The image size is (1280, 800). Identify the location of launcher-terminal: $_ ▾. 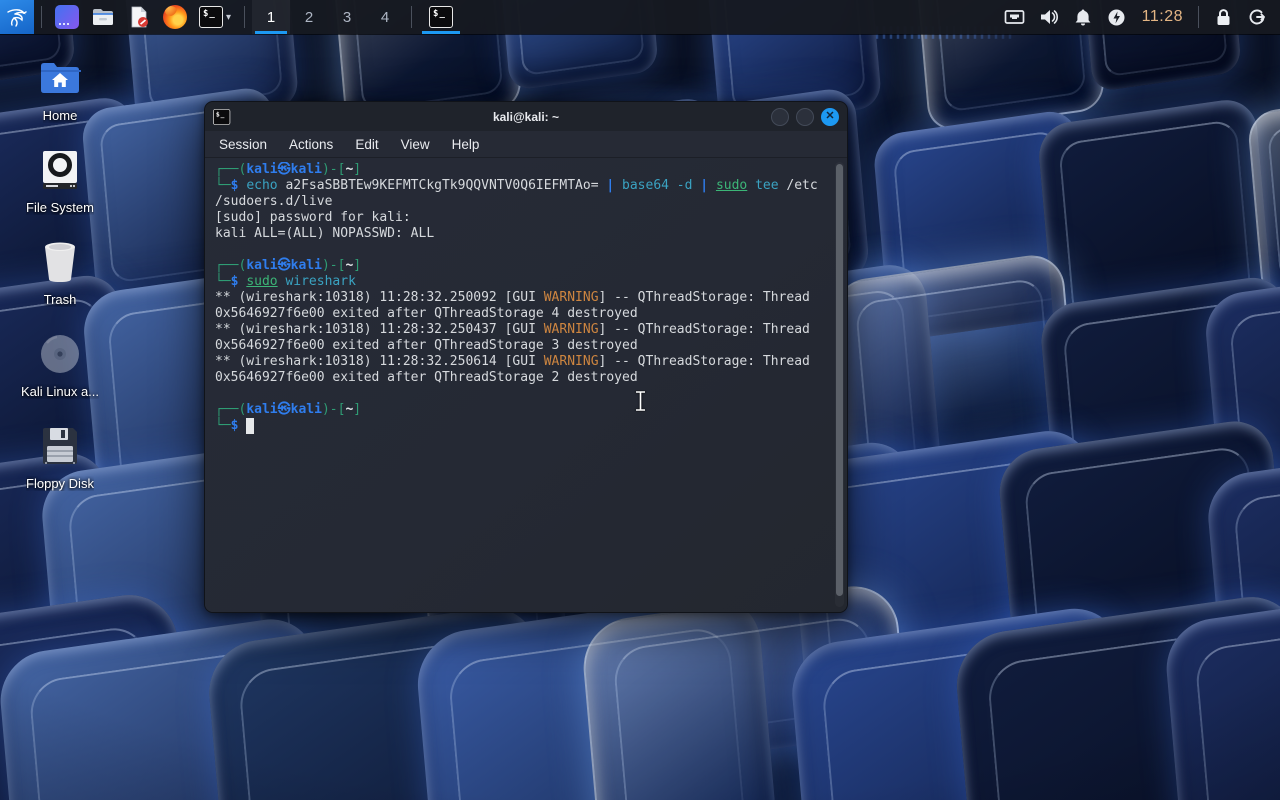
(215, 17).